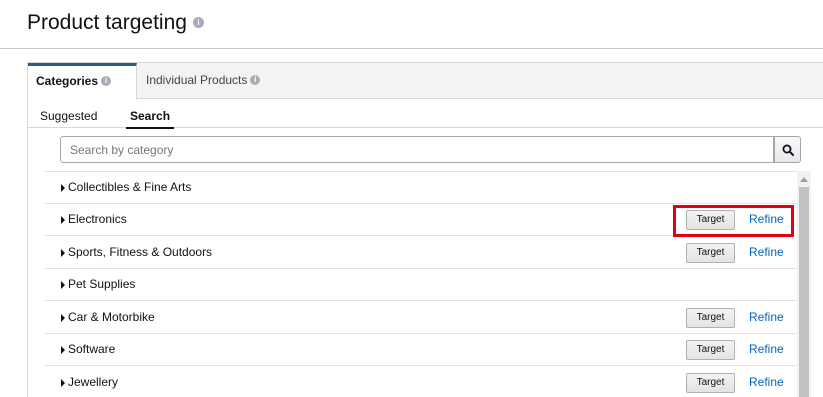 The image size is (823, 397). I want to click on highlight-box, so click(733, 221).